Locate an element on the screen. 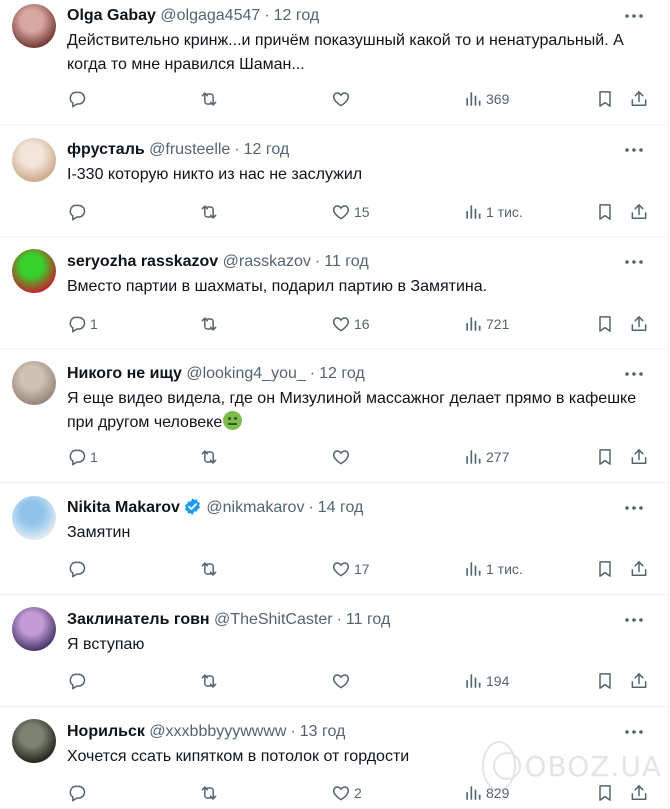 This screenshot has height=809, width=670. author-name: Заклинатель говн is located at coordinates (138, 619).